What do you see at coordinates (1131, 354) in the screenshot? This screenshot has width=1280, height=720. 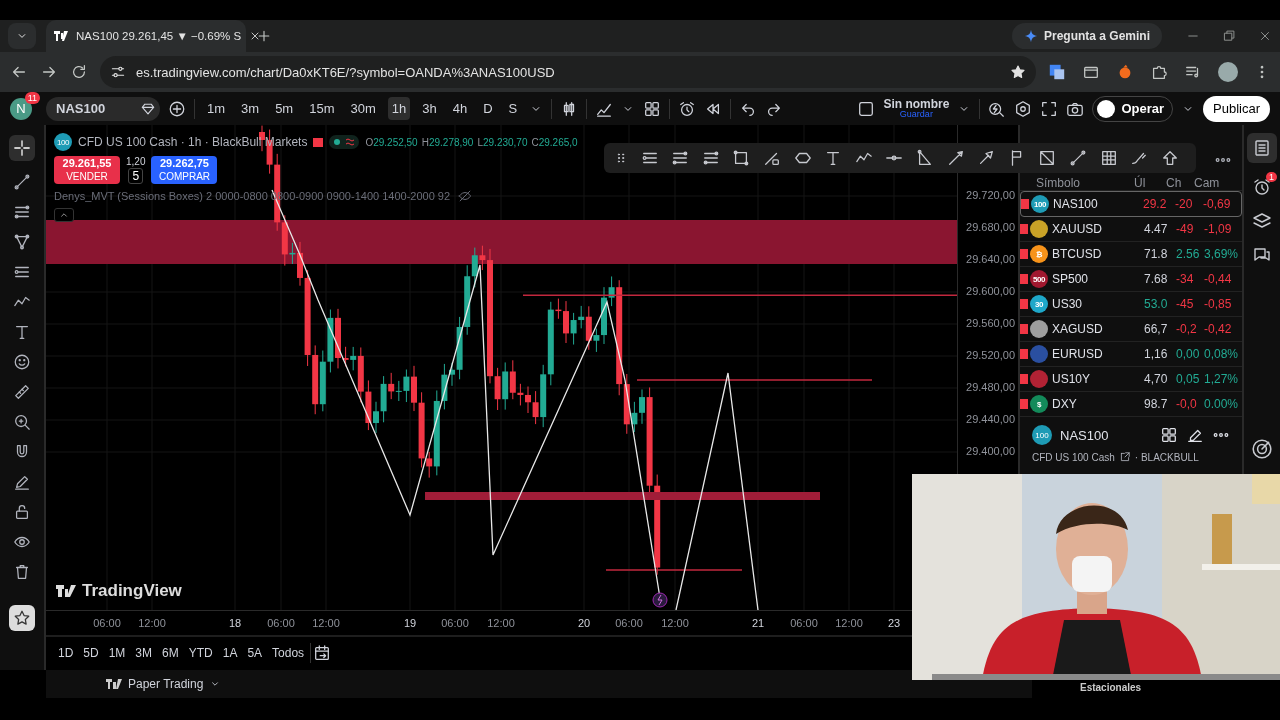 I see `watchlist-row: EURUSD 1,16 0,00 0,08%` at bounding box center [1131, 354].